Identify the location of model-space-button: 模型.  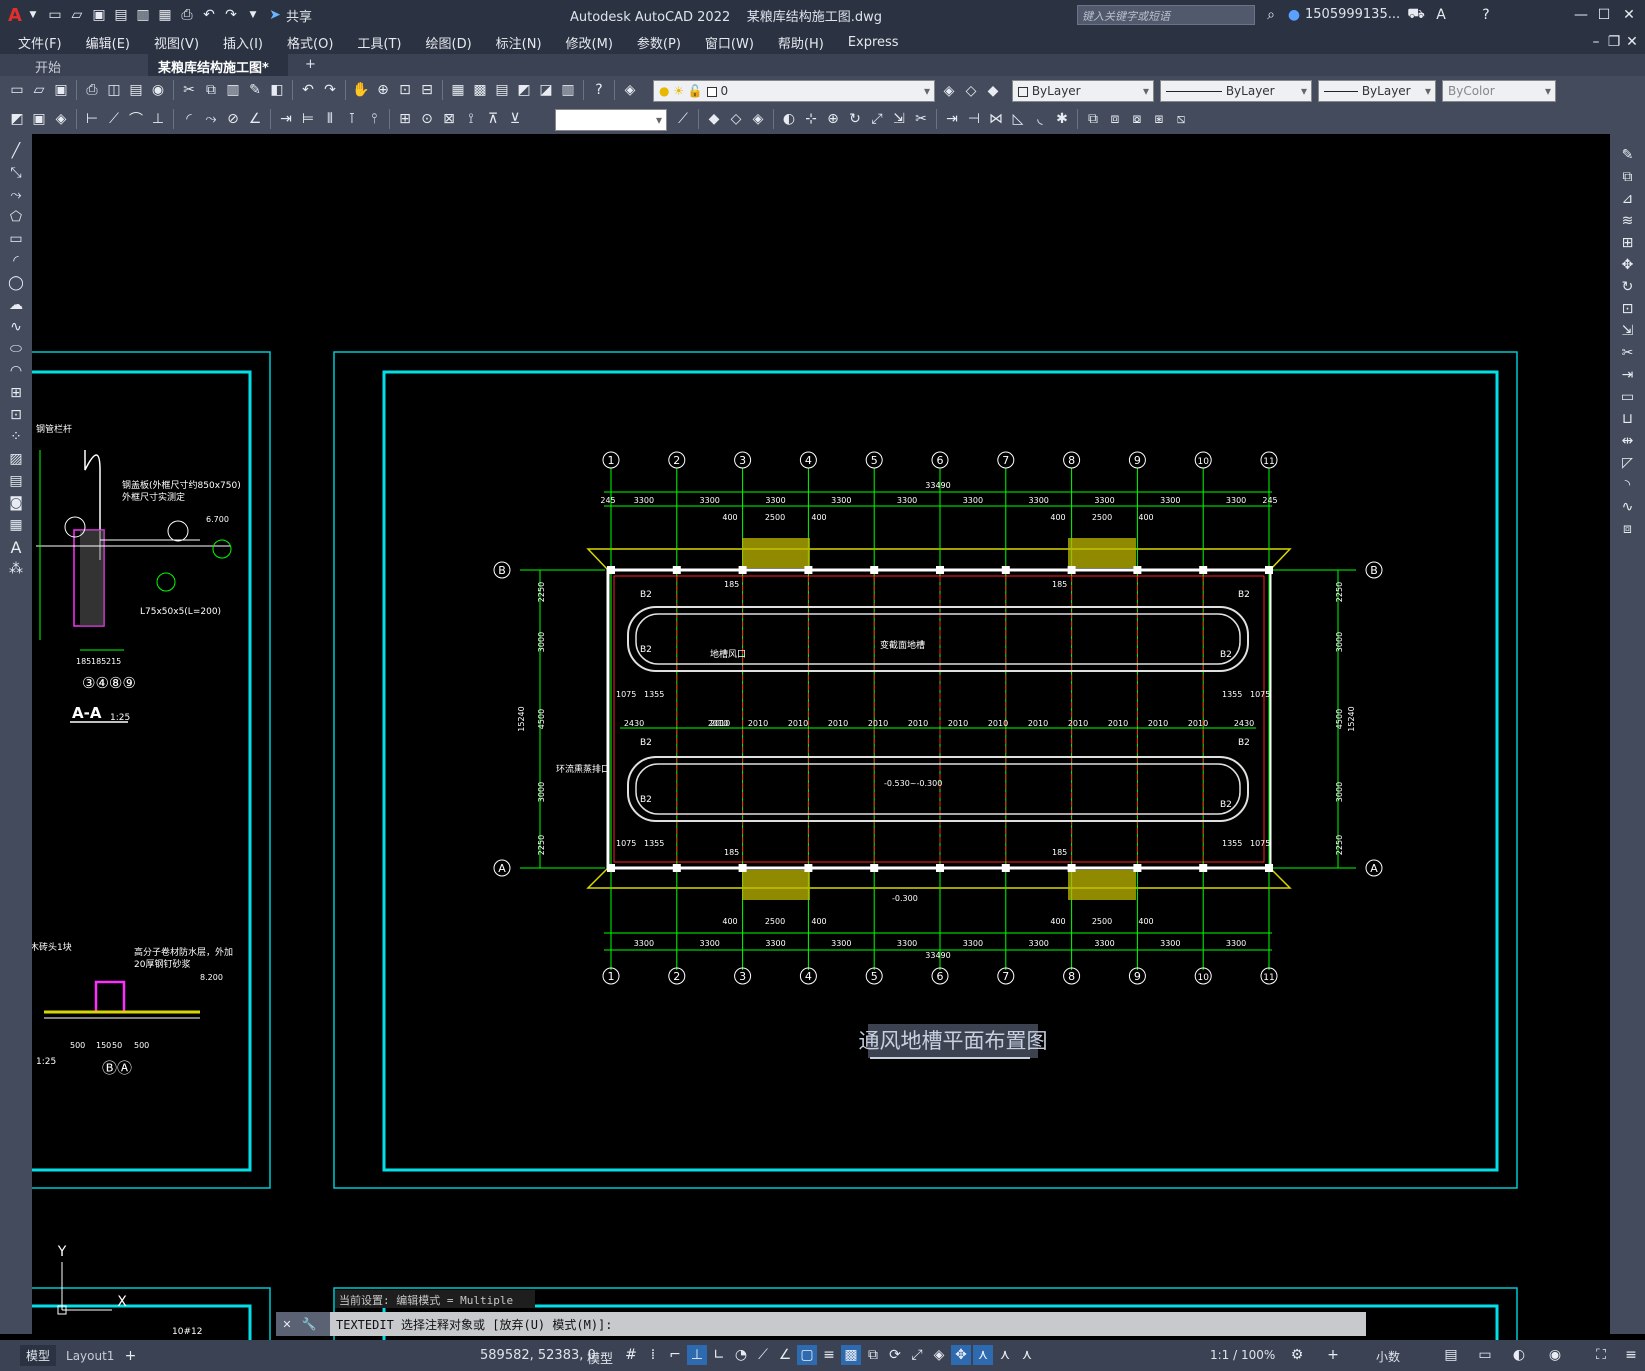
(600, 1357).